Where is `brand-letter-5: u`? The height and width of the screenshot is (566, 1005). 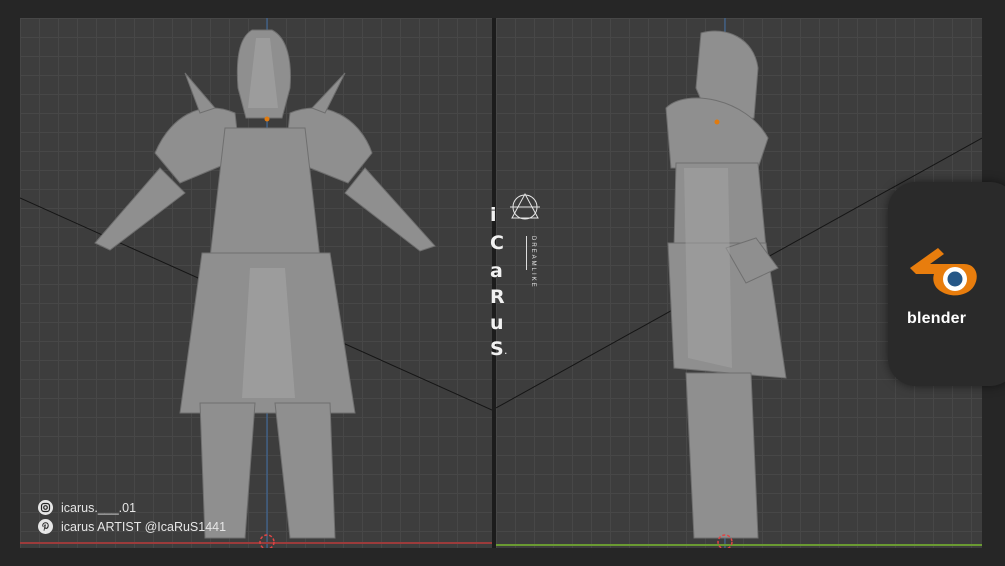
brand-letter-5: u is located at coordinates (497, 323).